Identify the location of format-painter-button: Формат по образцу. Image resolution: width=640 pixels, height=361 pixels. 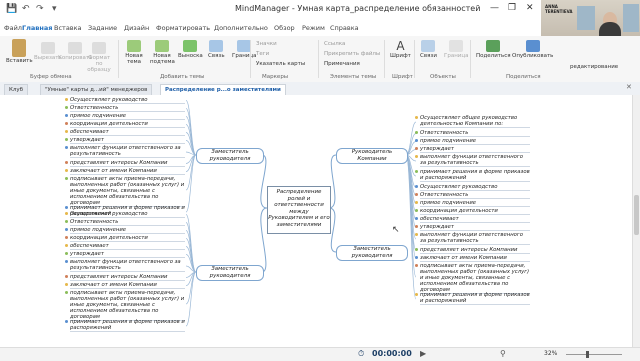
(99, 57).